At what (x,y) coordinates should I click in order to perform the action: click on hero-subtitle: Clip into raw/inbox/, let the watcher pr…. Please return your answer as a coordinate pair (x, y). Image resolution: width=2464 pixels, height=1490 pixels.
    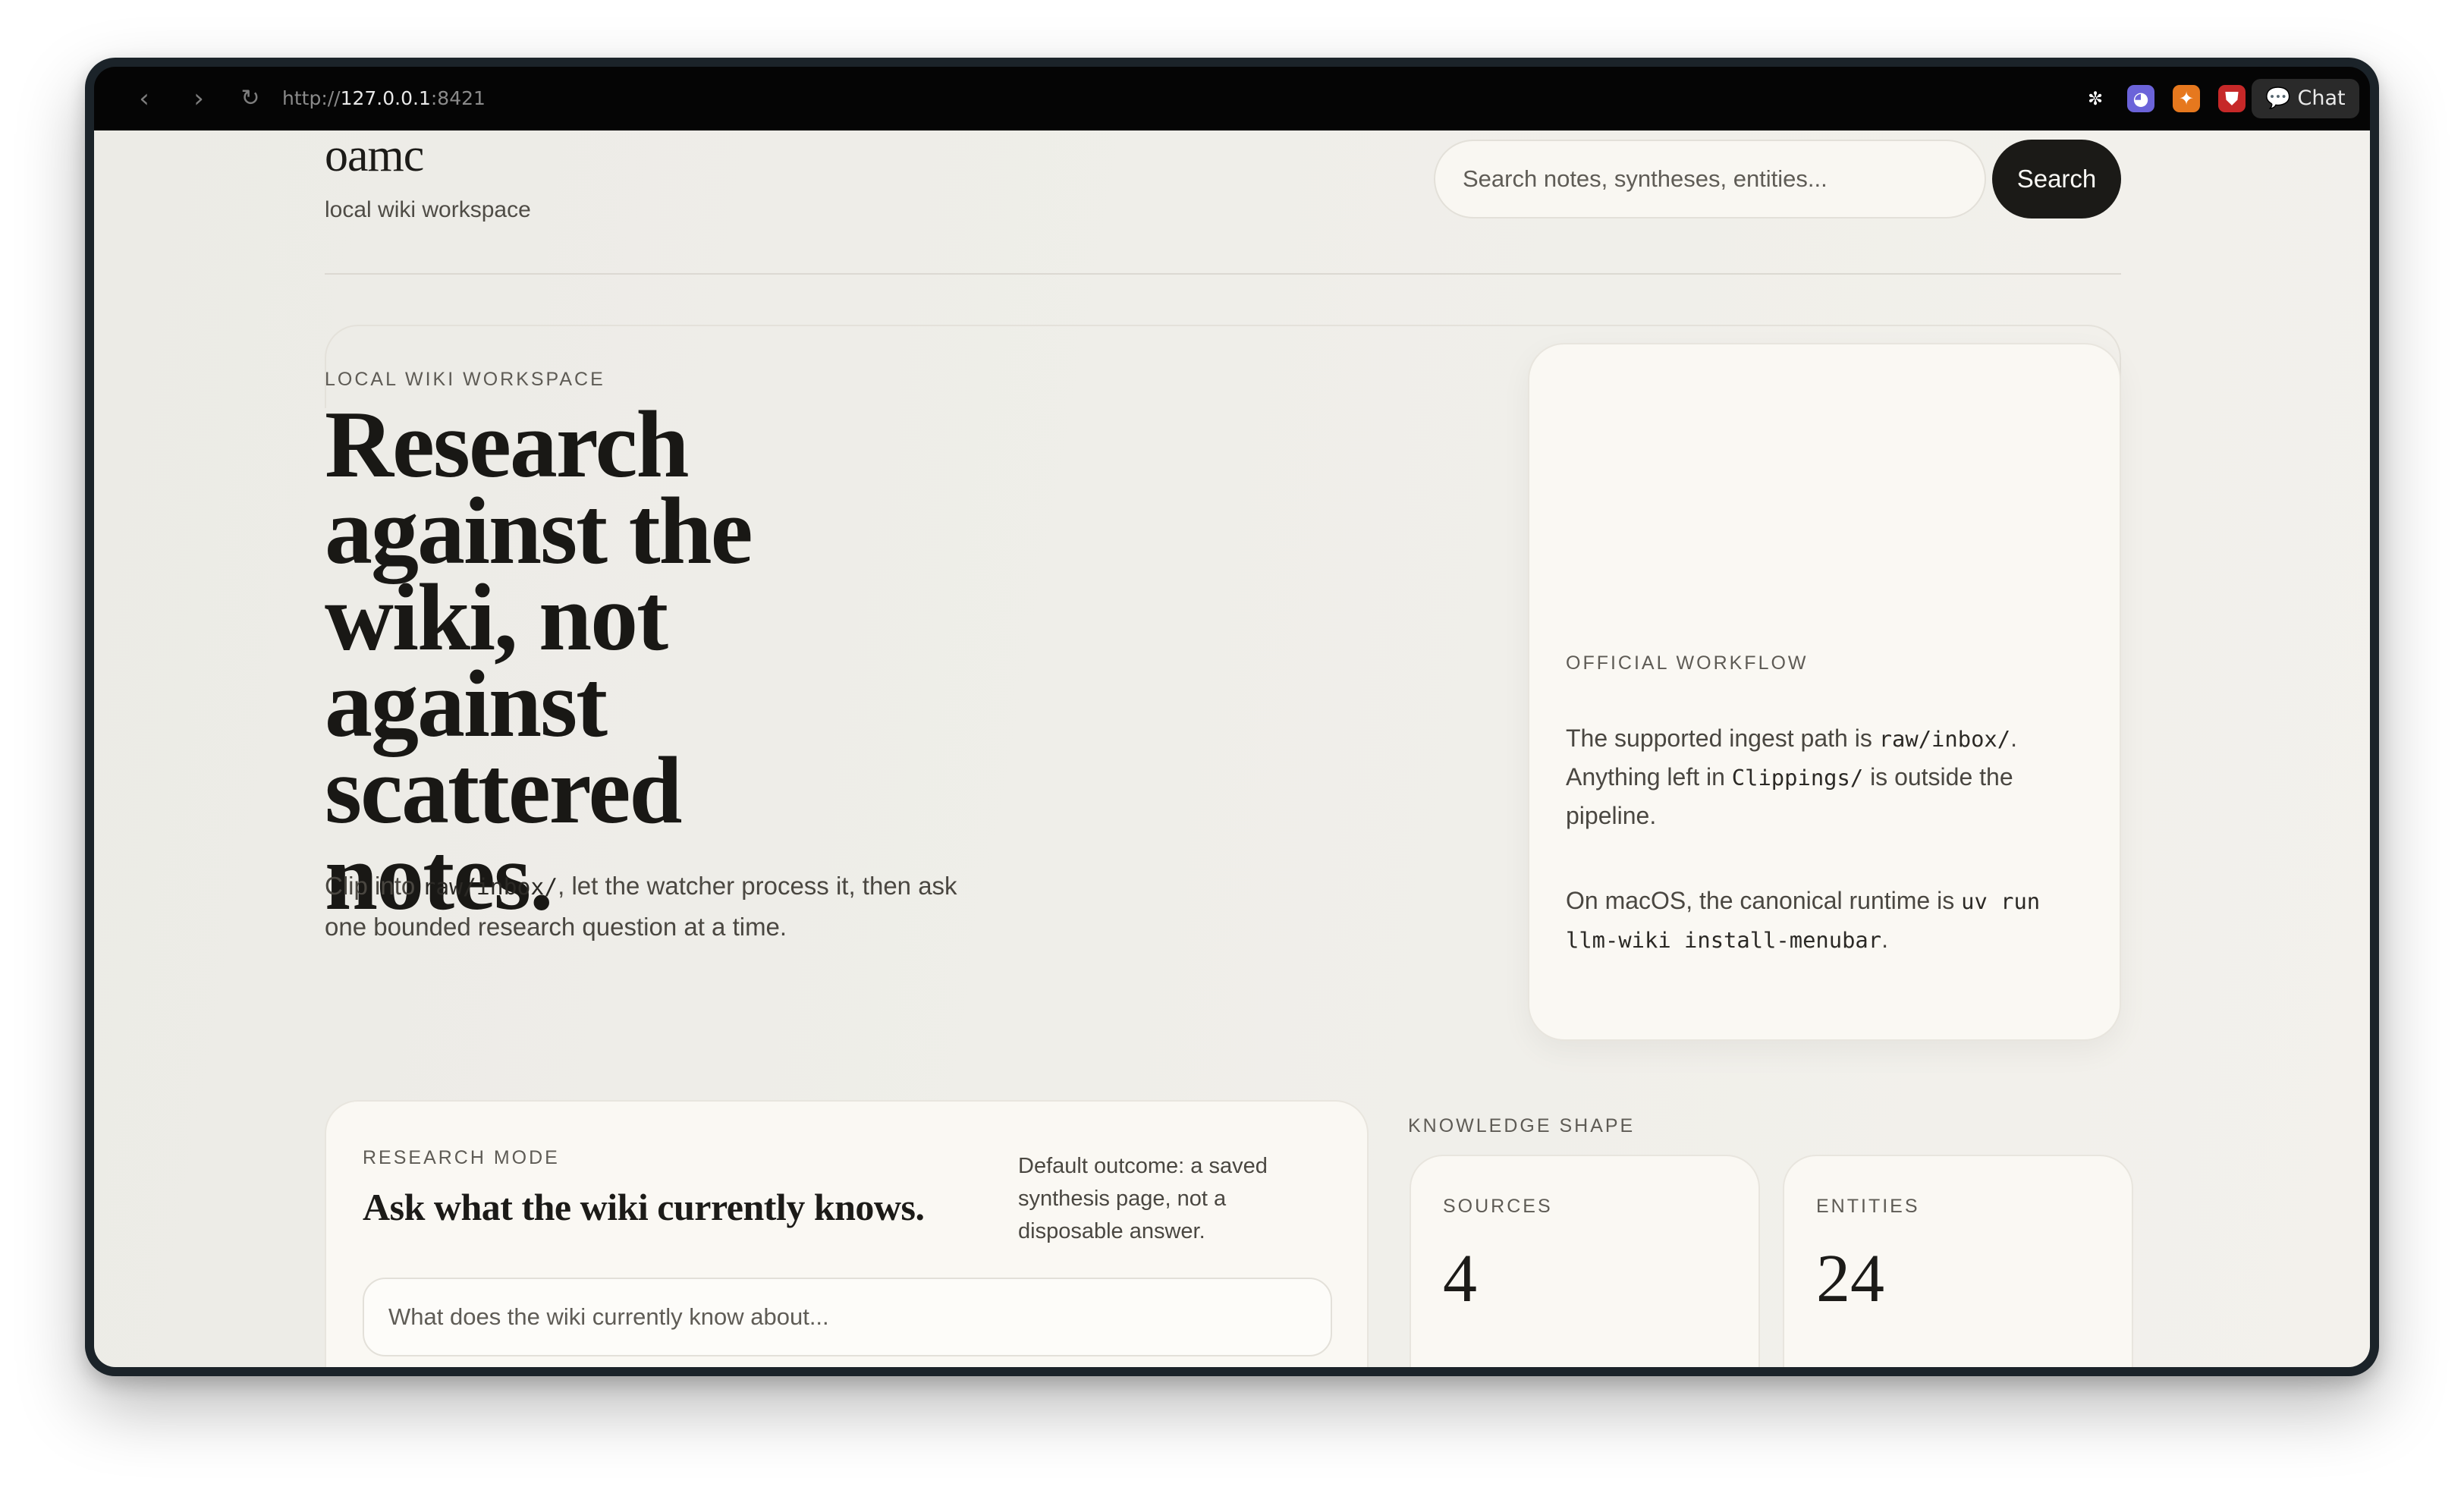
    Looking at the image, I should click on (658, 906).